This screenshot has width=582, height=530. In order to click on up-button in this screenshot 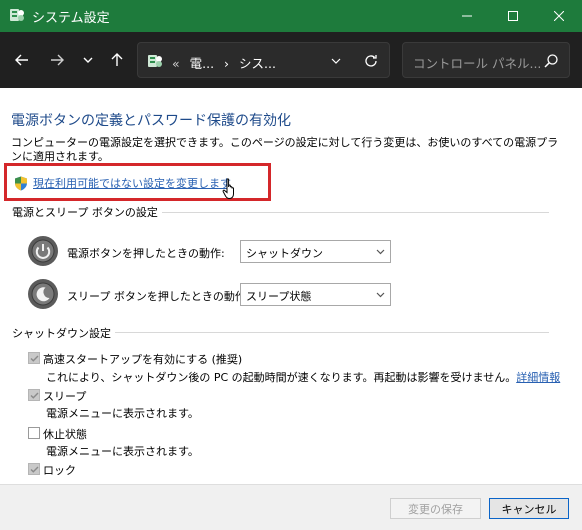, I will do `click(117, 60)`.